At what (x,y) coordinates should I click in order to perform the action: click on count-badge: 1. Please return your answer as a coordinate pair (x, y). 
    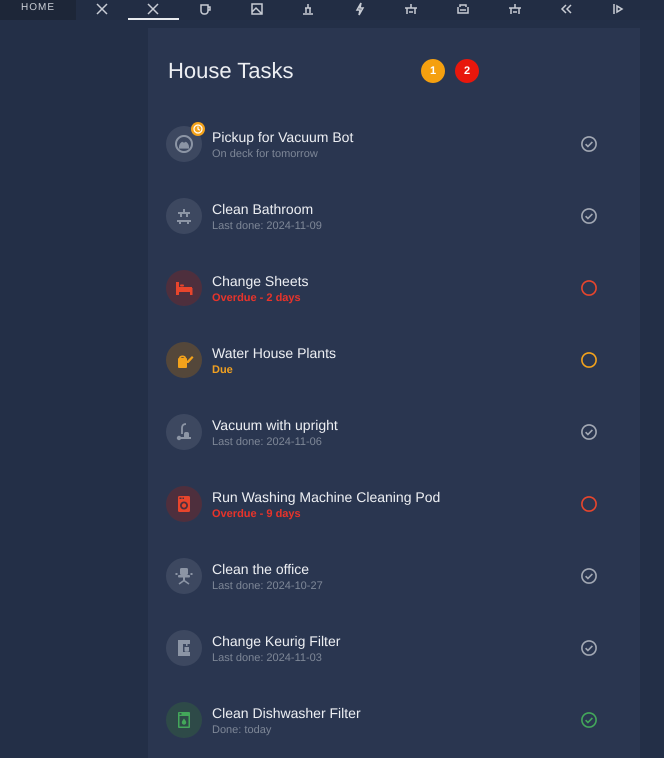
    Looking at the image, I should click on (433, 71).